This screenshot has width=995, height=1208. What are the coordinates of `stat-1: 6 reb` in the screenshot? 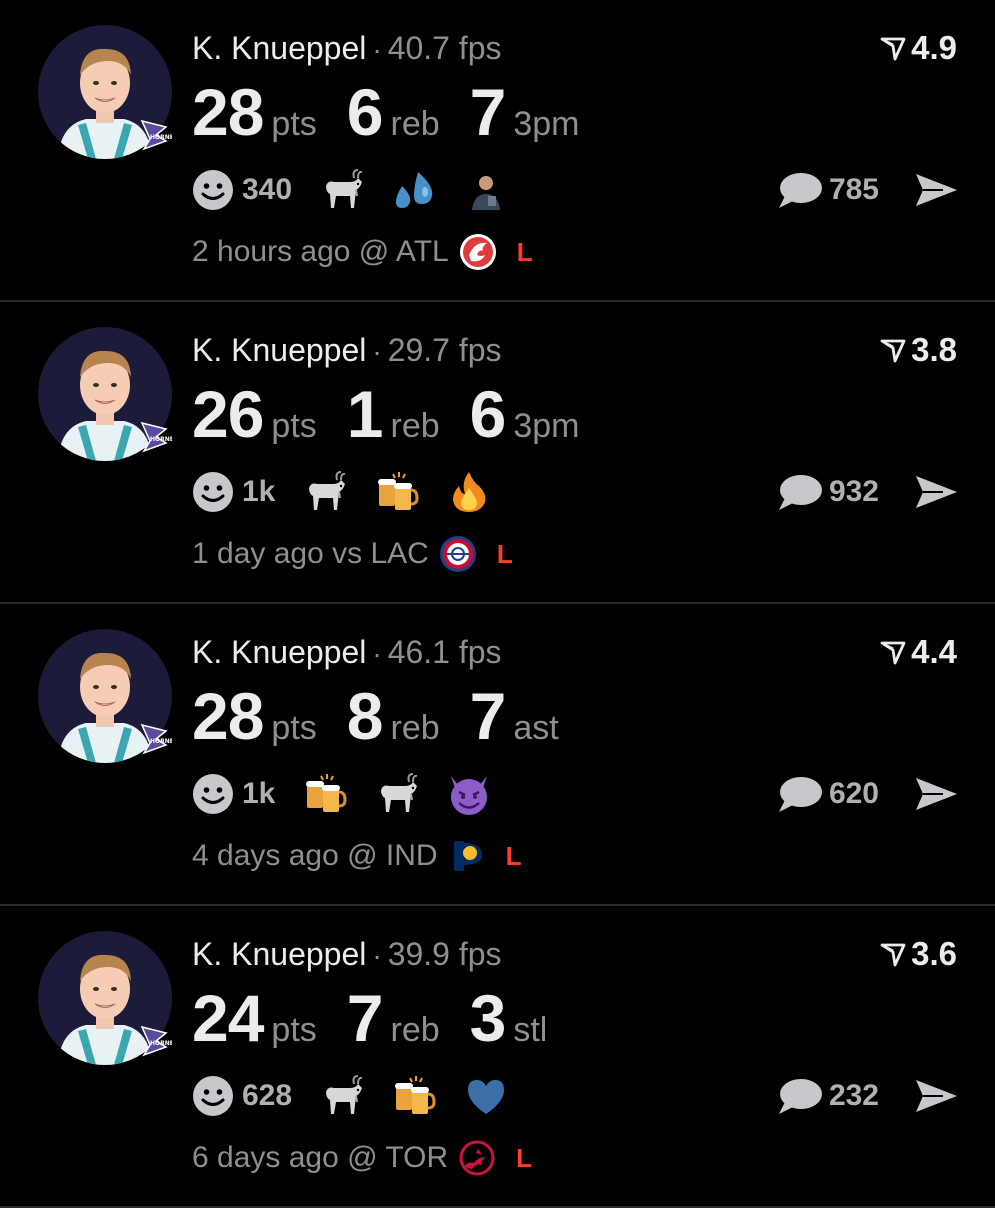 It's located at (393, 112).